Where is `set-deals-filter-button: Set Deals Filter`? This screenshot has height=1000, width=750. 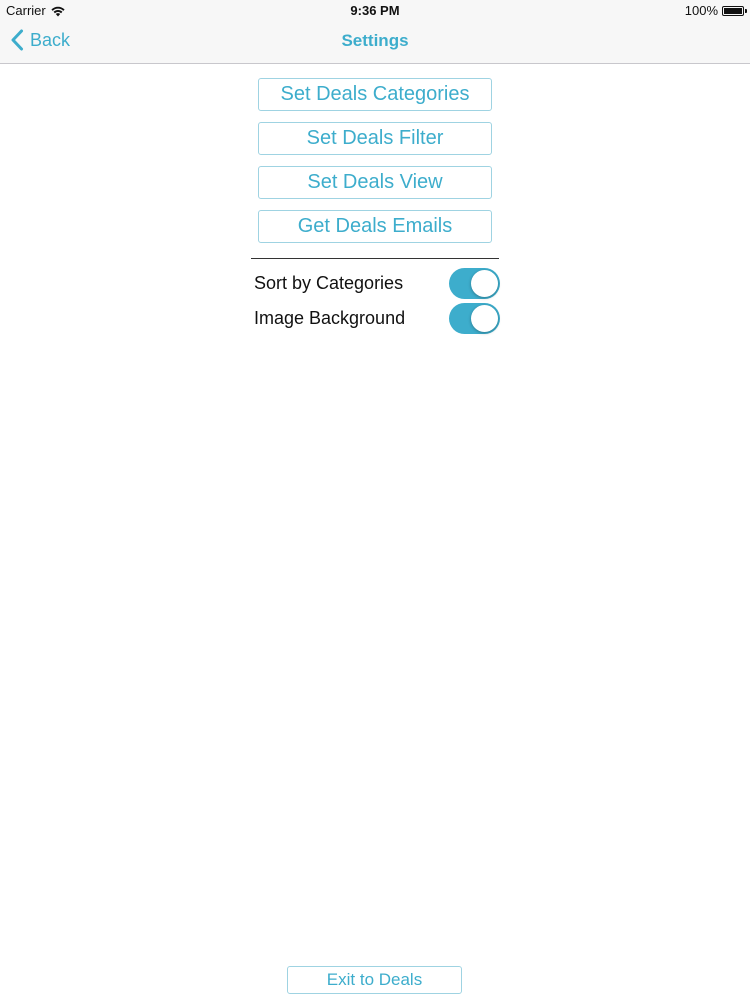 set-deals-filter-button: Set Deals Filter is located at coordinates (375, 138).